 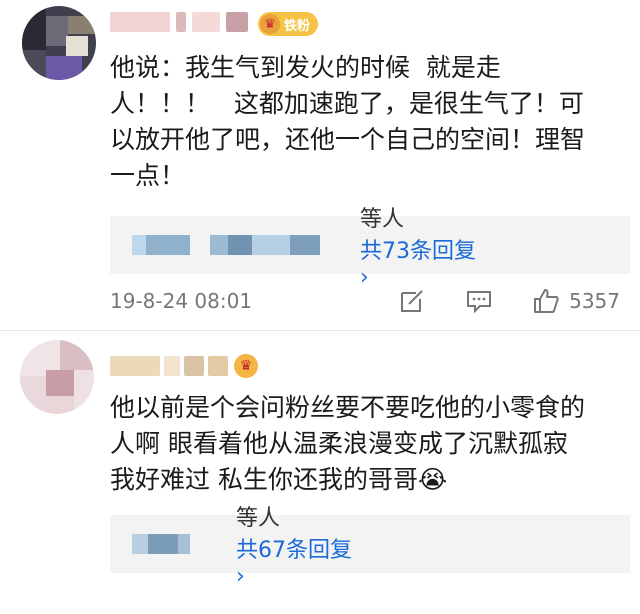 I want to click on reply-summary: 等人 共67条回复 ›, so click(x=370, y=547).